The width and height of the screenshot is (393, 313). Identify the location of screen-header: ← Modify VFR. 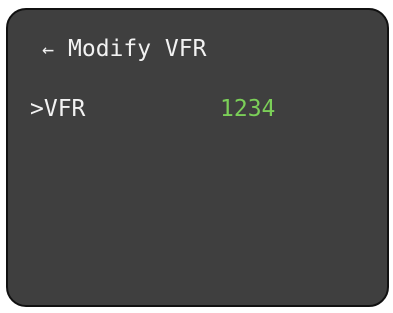
(124, 49).